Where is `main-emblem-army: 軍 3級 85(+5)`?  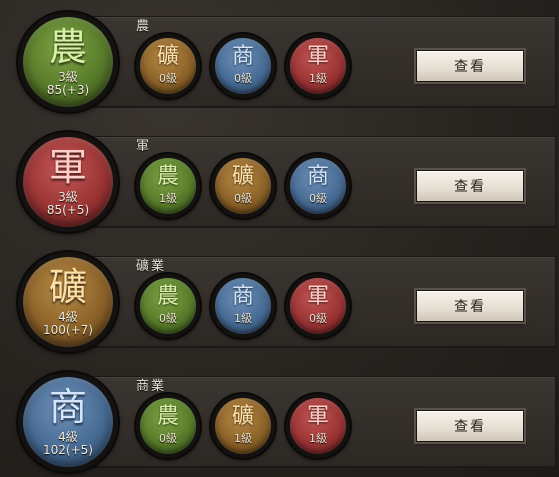
main-emblem-army: 軍 3級 85(+5) is located at coordinates (68, 182).